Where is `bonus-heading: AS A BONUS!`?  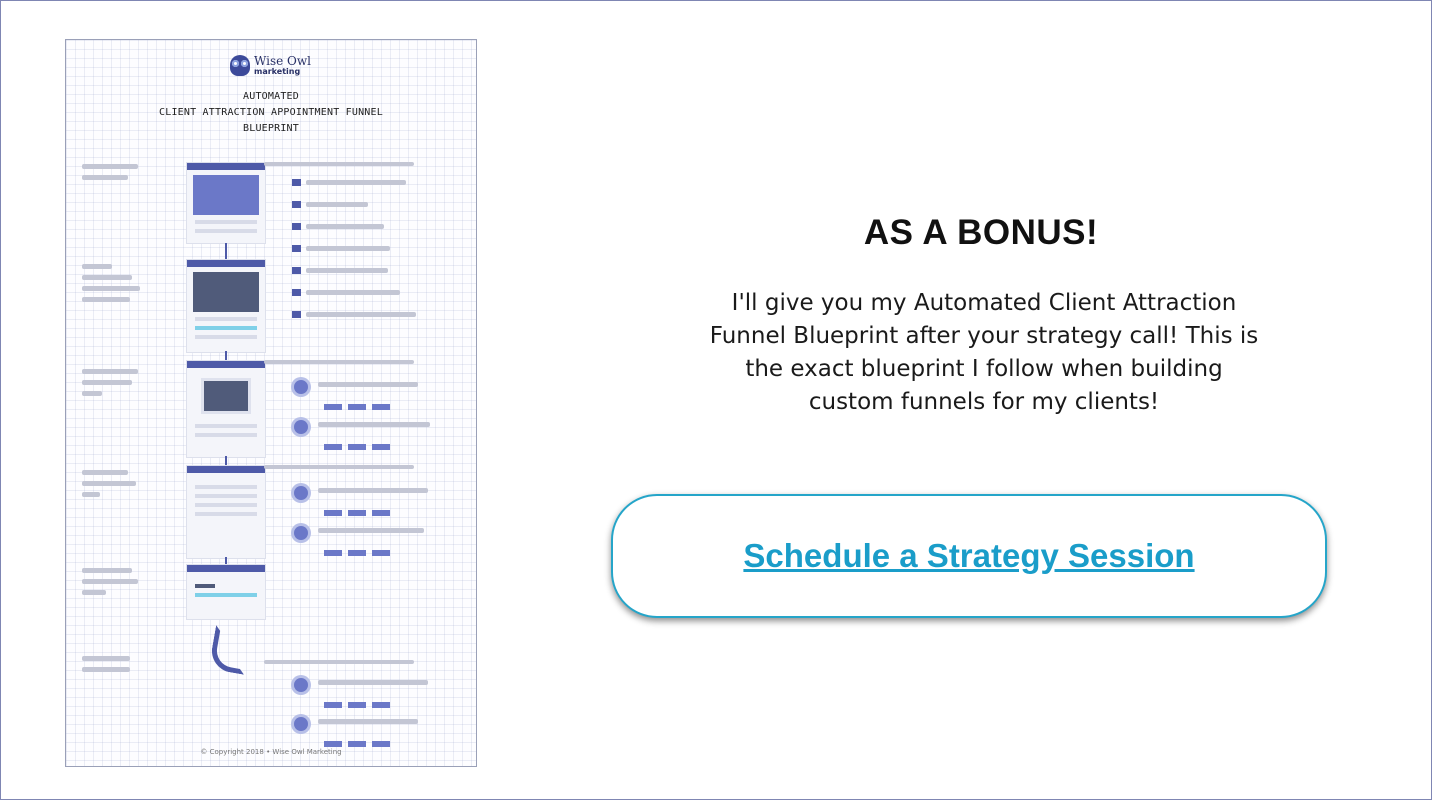 bonus-heading: AS A BONUS! is located at coordinates (981, 232).